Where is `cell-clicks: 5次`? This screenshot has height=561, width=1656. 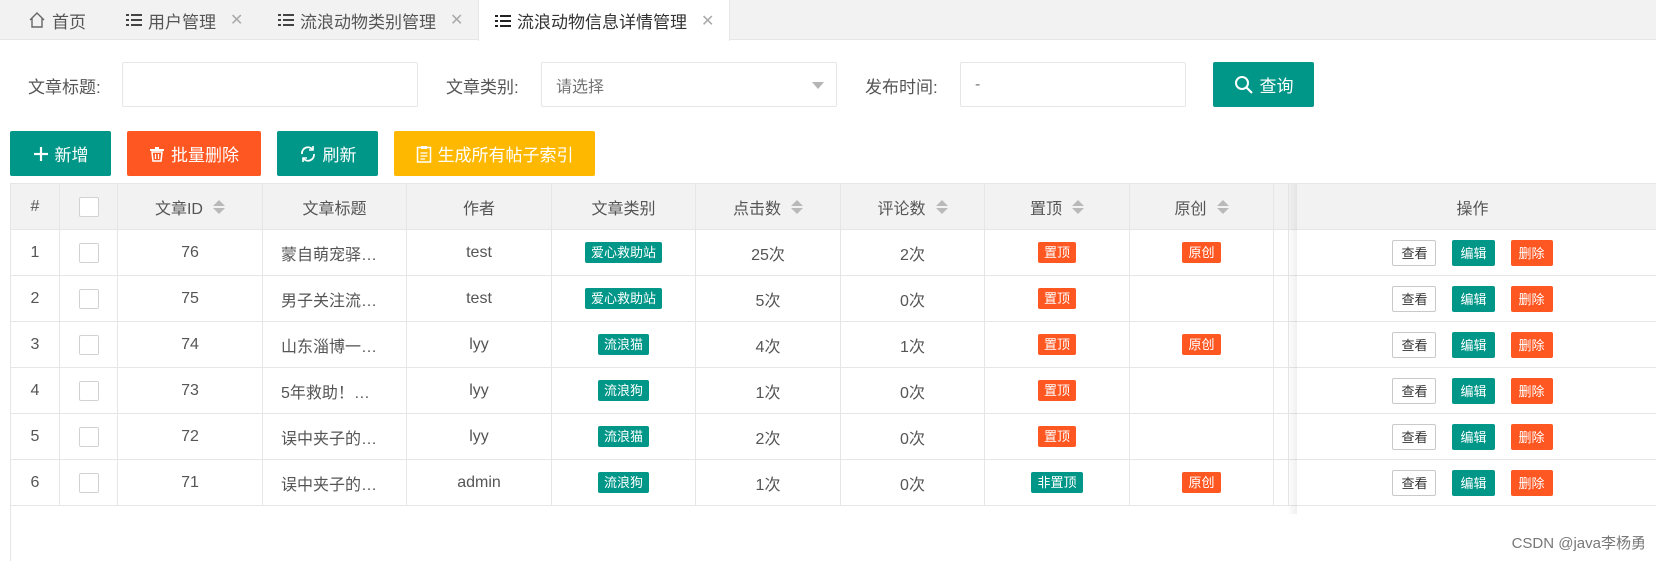
cell-clicks: 5次 is located at coordinates (768, 298).